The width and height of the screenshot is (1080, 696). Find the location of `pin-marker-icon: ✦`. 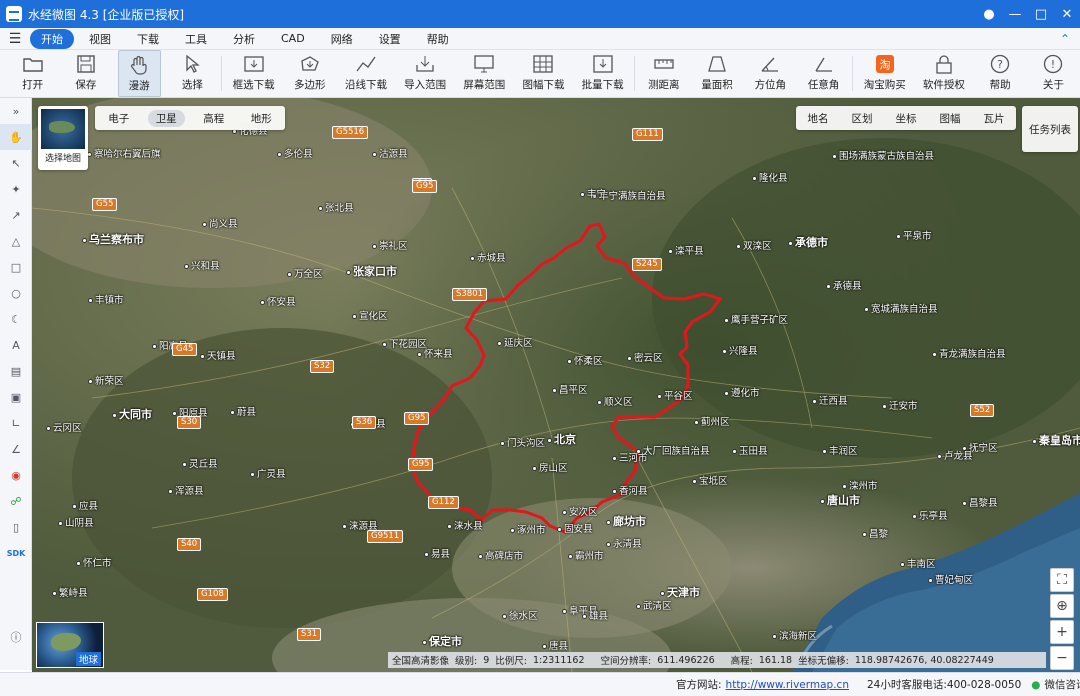

pin-marker-icon: ✦ is located at coordinates (16, 189).